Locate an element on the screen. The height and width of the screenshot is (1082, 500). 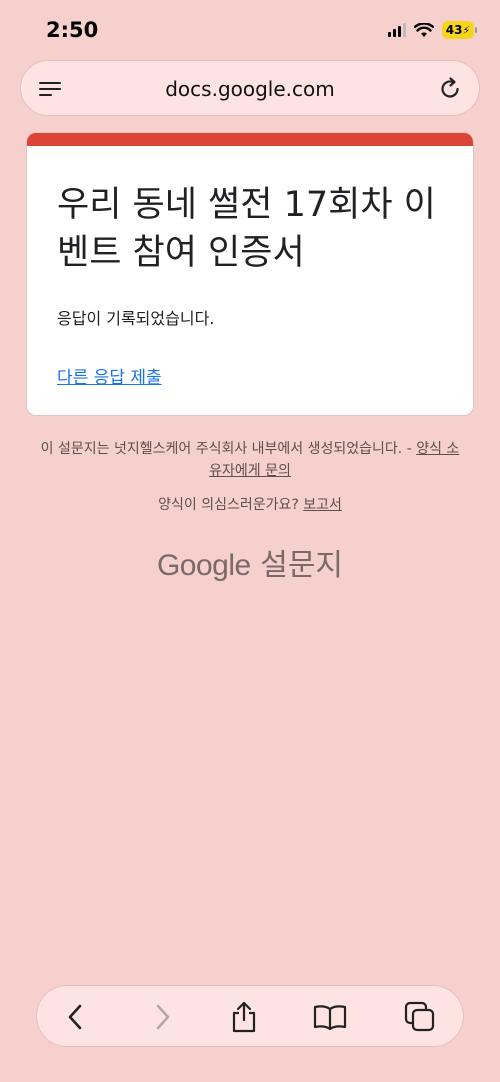
forward-icon is located at coordinates (162, 1017).